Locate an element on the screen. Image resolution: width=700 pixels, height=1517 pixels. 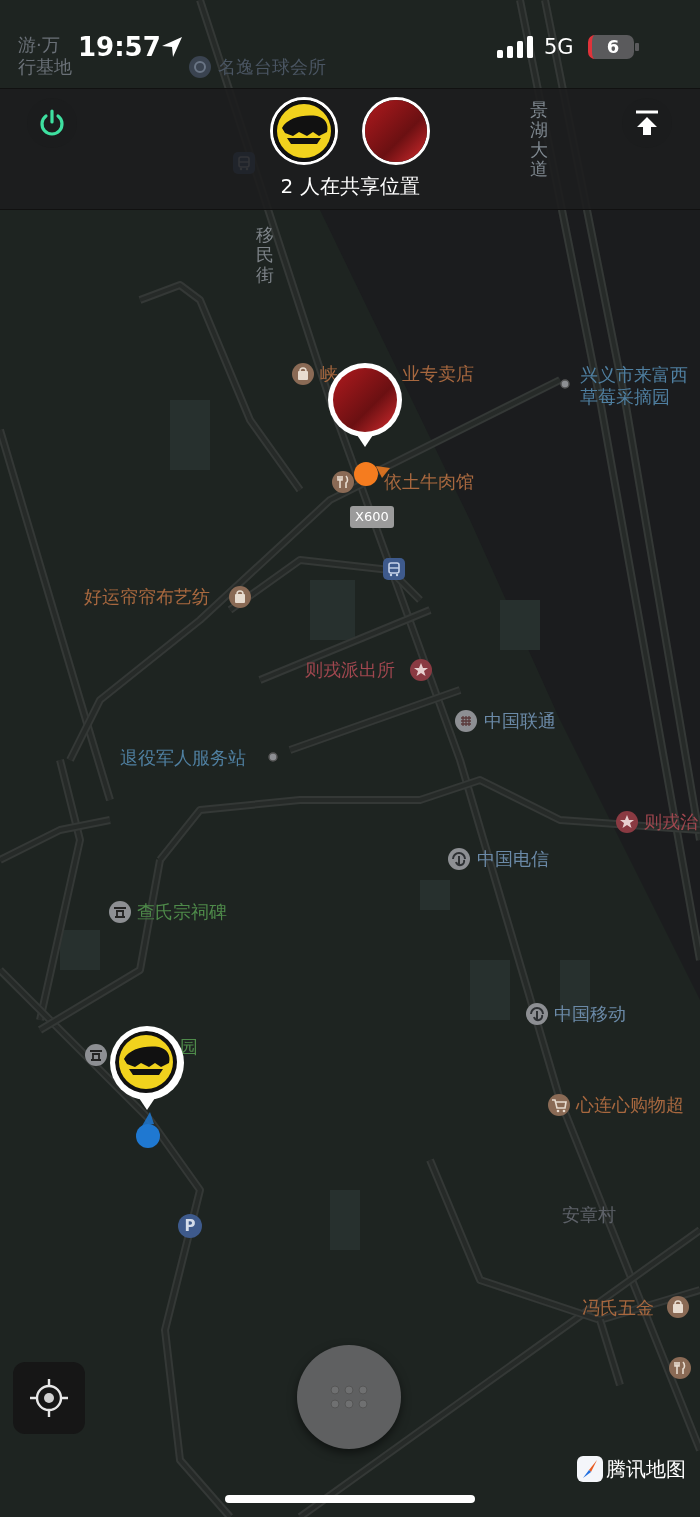
map-label: 则戎治 is located at coordinates (671, 822).